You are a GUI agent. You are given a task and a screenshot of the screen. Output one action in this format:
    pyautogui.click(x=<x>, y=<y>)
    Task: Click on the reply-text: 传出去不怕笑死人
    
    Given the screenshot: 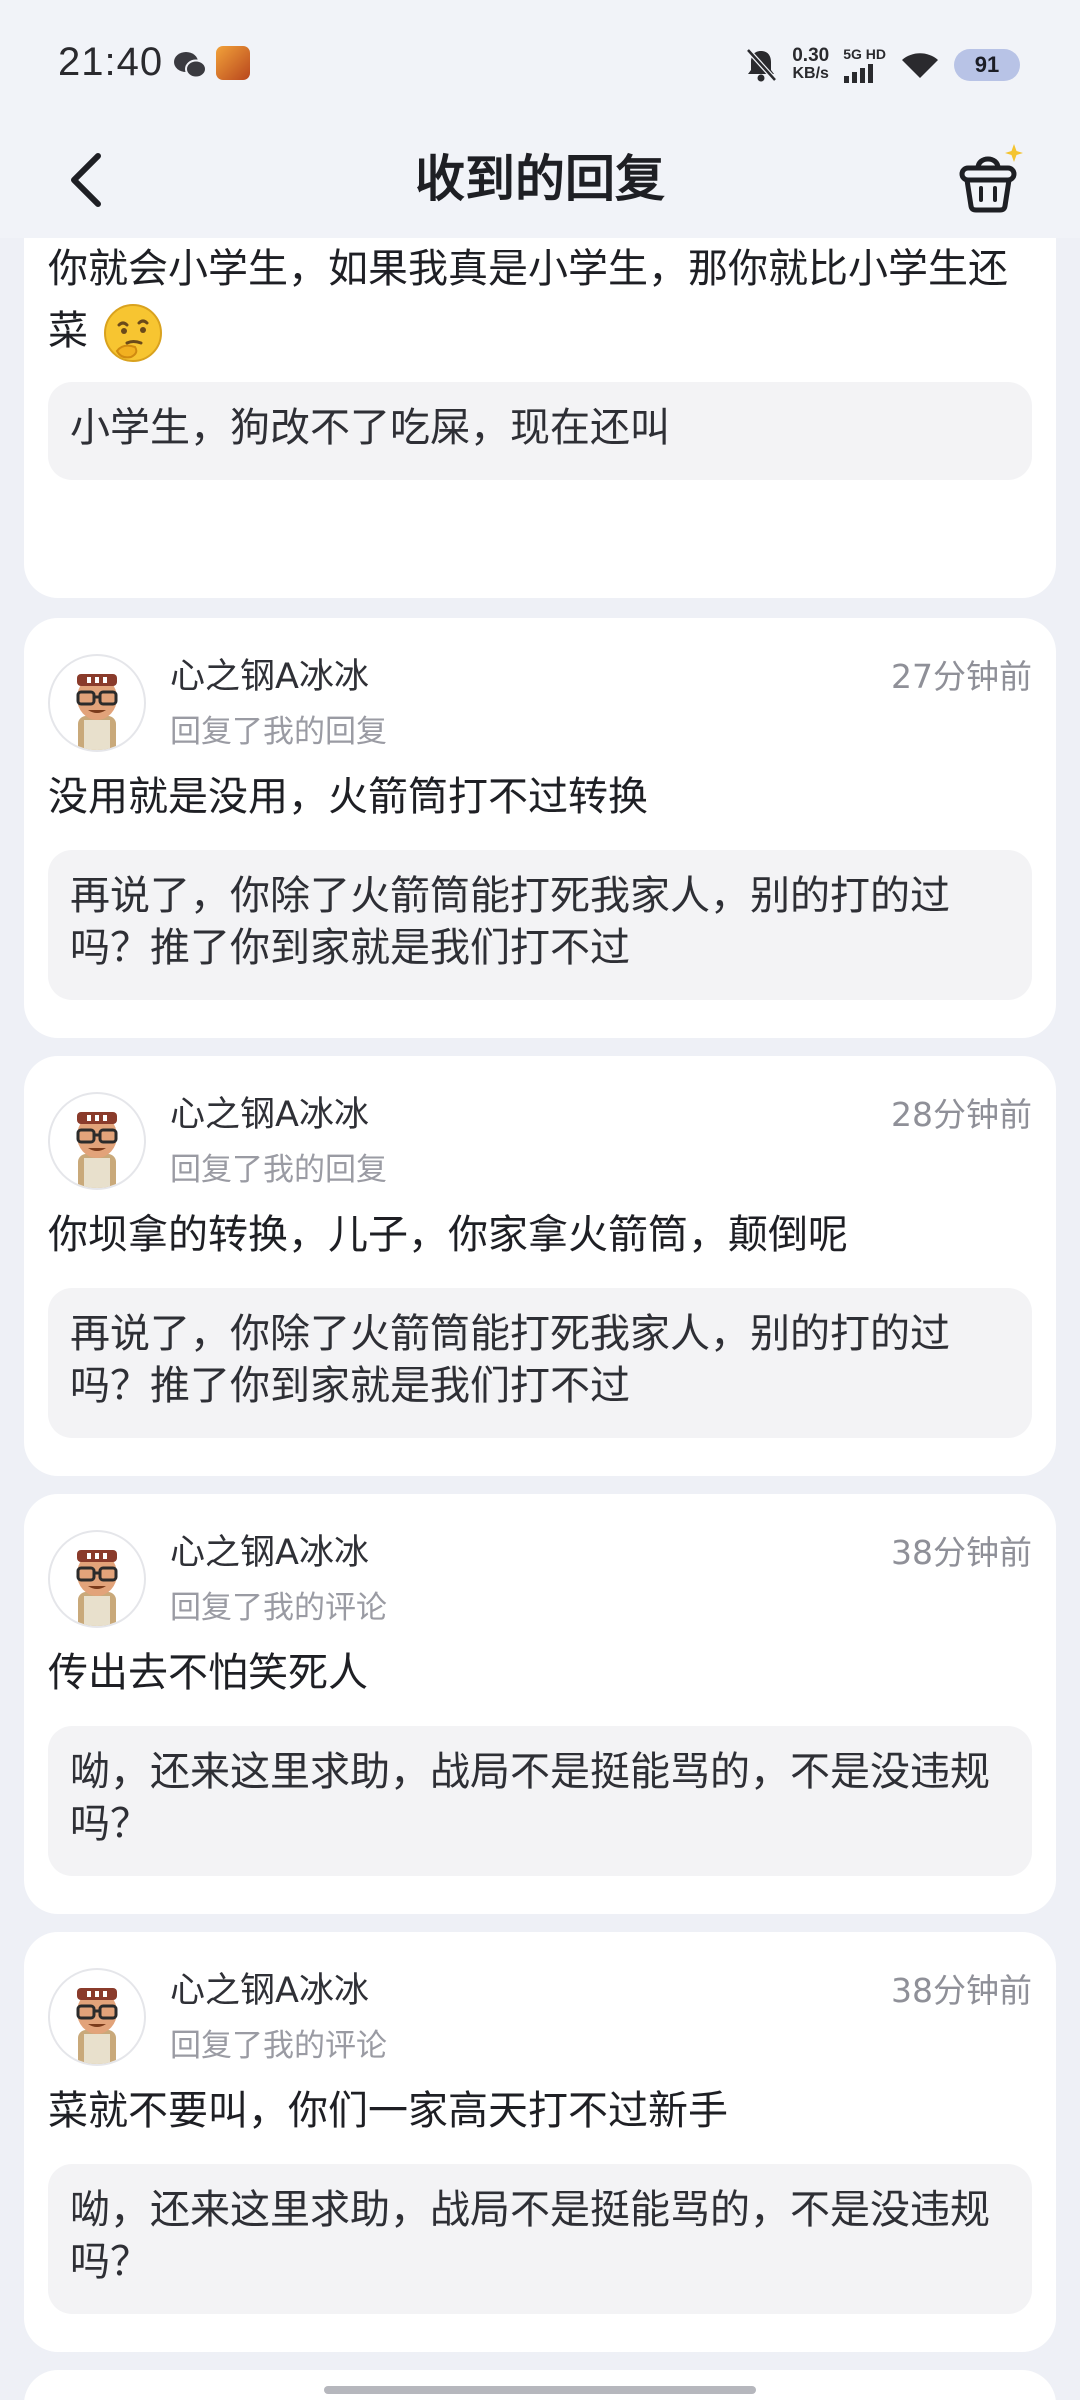 What is the action you would take?
    pyautogui.click(x=208, y=1673)
    